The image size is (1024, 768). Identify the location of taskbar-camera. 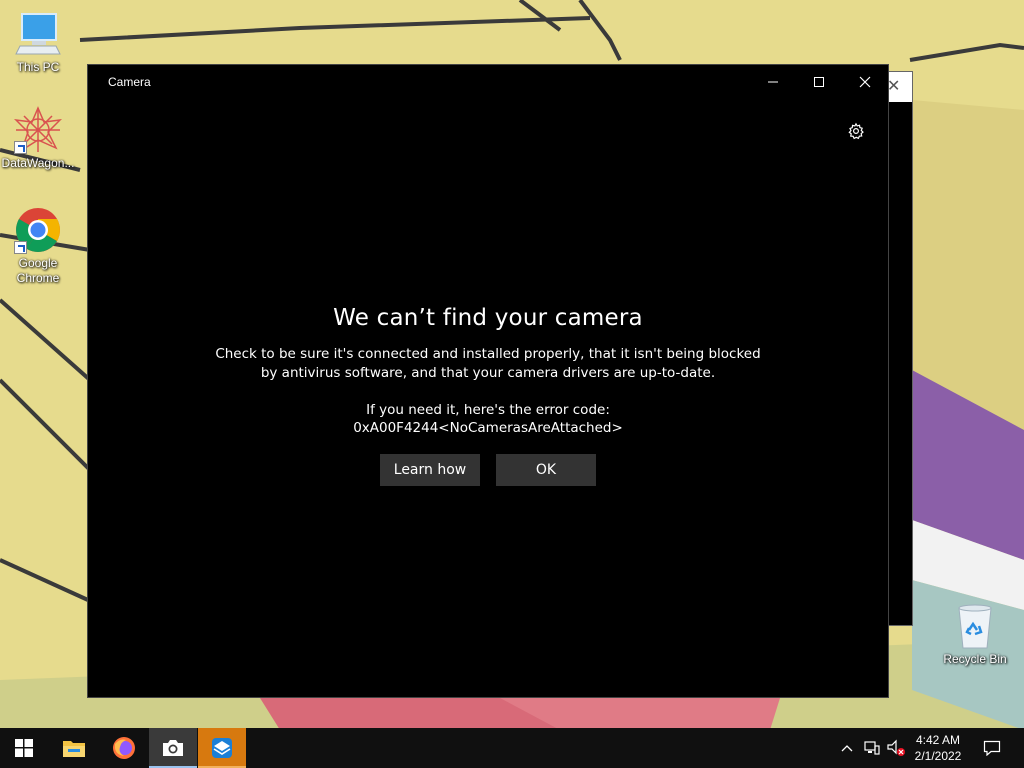
(173, 748).